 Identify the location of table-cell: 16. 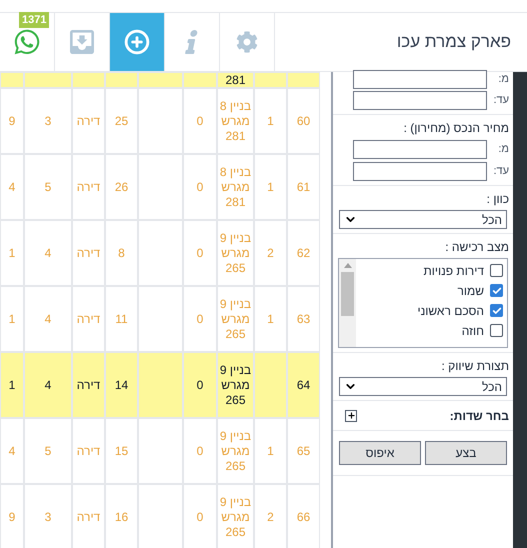
(121, 516).